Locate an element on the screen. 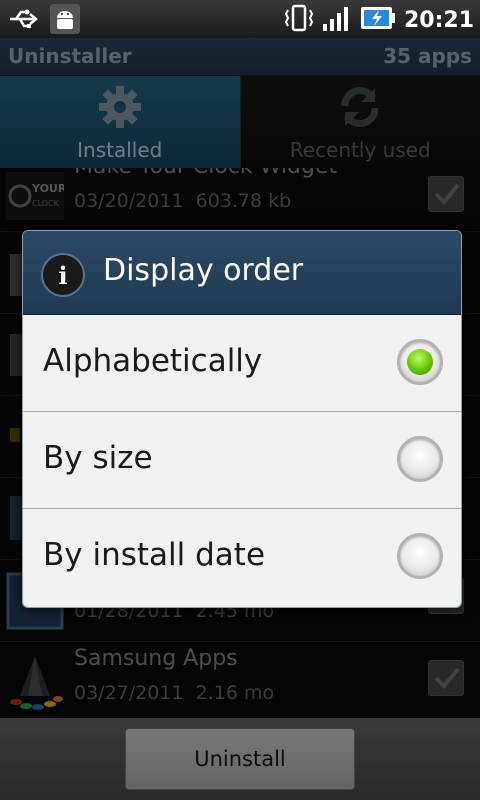 Image resolution: width=480 pixels, height=800 pixels. dialog-title: Display order is located at coordinates (203, 270).